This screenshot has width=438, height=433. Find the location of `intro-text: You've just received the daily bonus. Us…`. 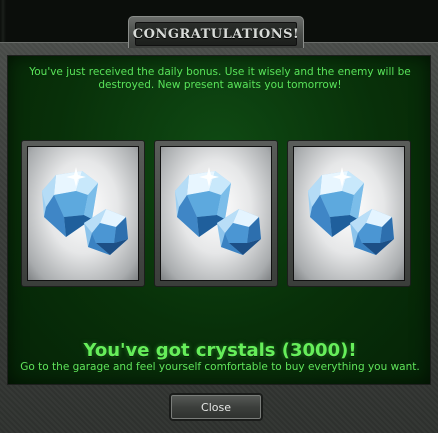

intro-text: You've just received the daily bonus. Us… is located at coordinates (220, 78).